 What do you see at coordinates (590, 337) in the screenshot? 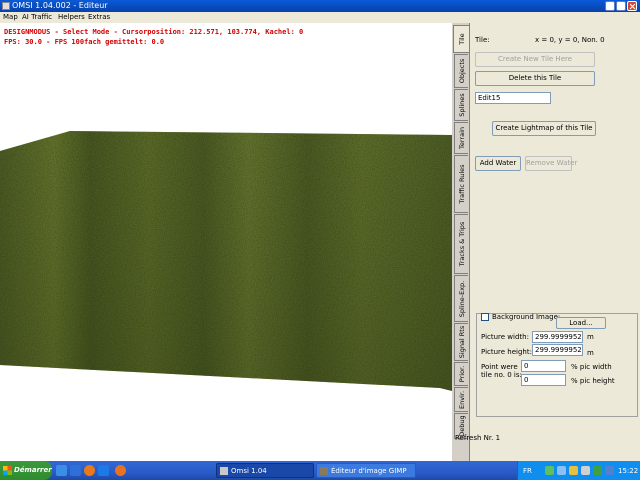
I see `picture-width-unit: m` at bounding box center [590, 337].